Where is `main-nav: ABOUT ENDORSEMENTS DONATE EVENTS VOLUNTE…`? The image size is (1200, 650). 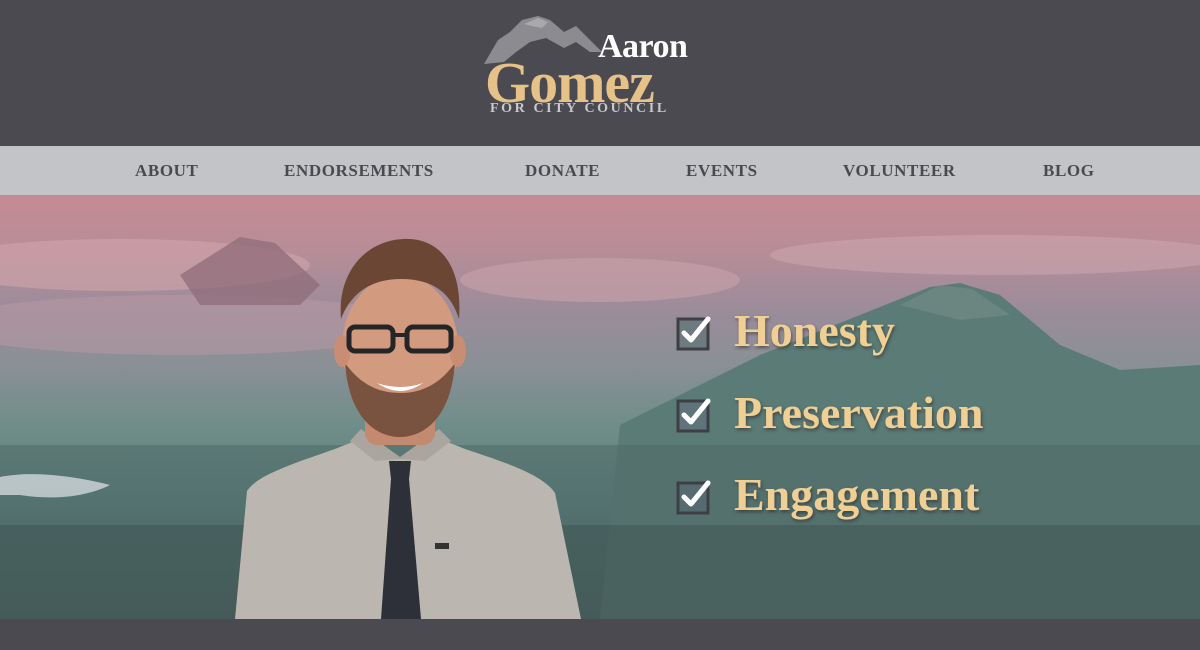
main-nav: ABOUT ENDORSEMENTS DONATE EVENTS VOLUNTE… is located at coordinates (600, 170).